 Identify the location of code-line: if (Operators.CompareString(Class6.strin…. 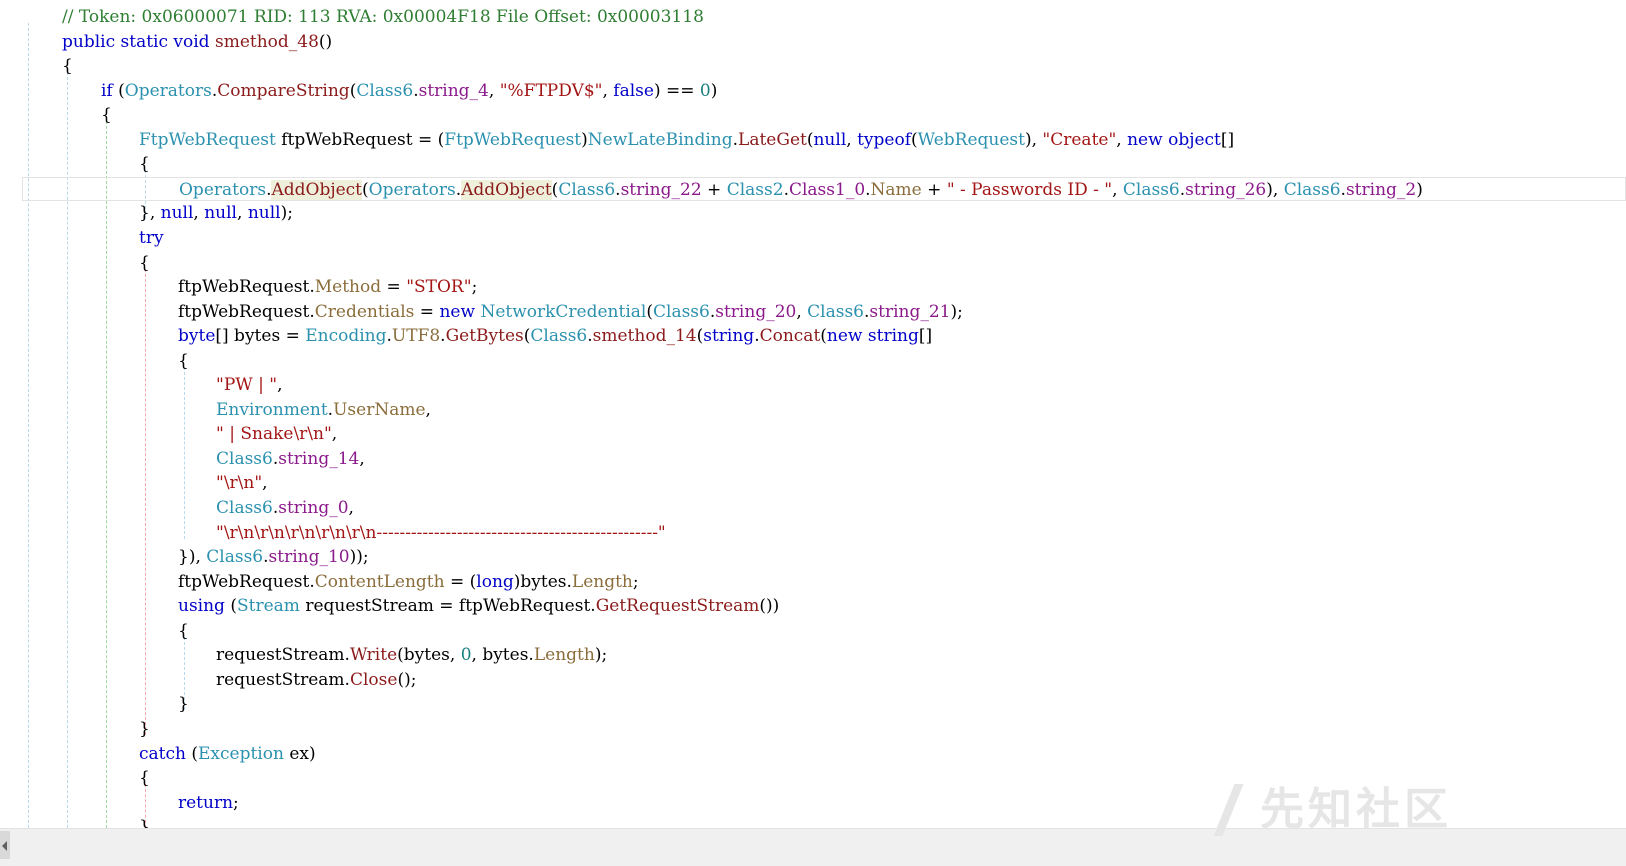
(813, 91).